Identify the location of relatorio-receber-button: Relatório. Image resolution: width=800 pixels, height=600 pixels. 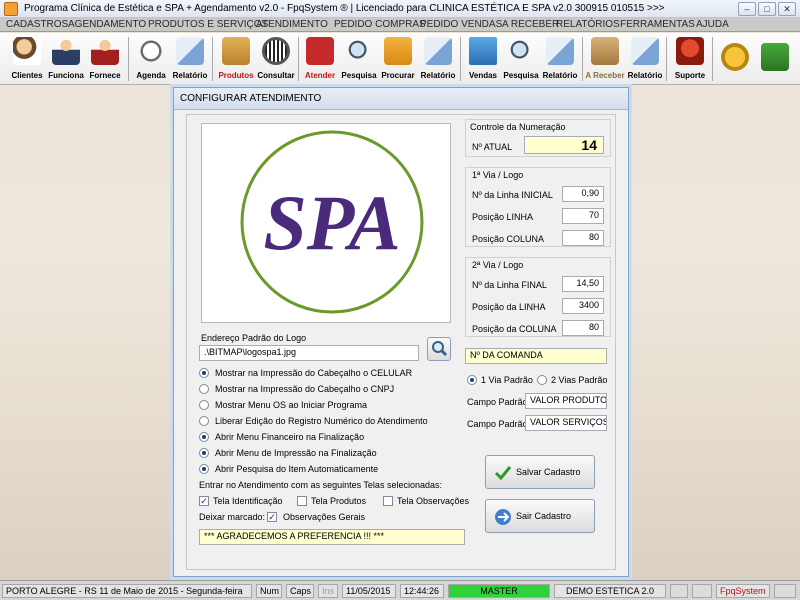
(645, 58).